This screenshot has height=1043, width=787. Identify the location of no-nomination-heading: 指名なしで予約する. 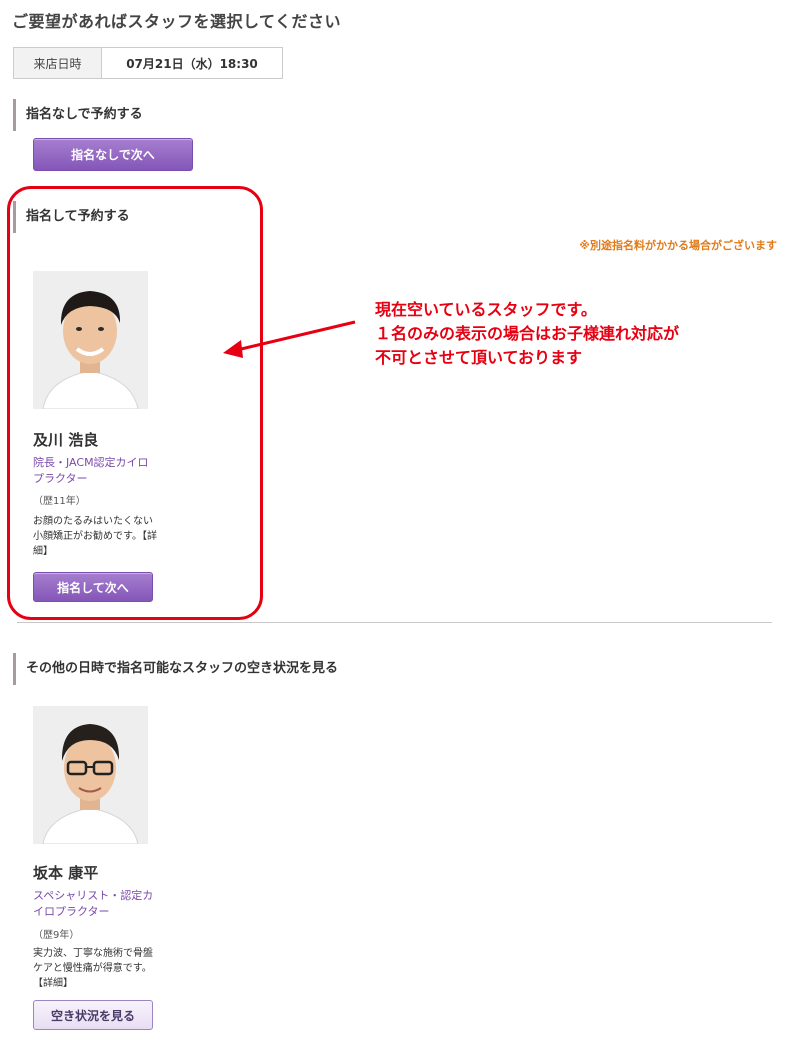
(78, 115).